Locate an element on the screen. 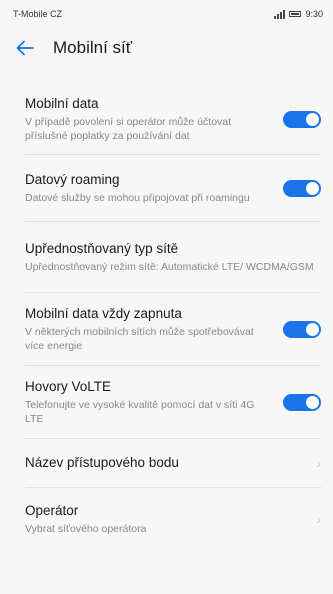  setting-access-point-name: Název přístupového bodu › is located at coordinates (166, 463).